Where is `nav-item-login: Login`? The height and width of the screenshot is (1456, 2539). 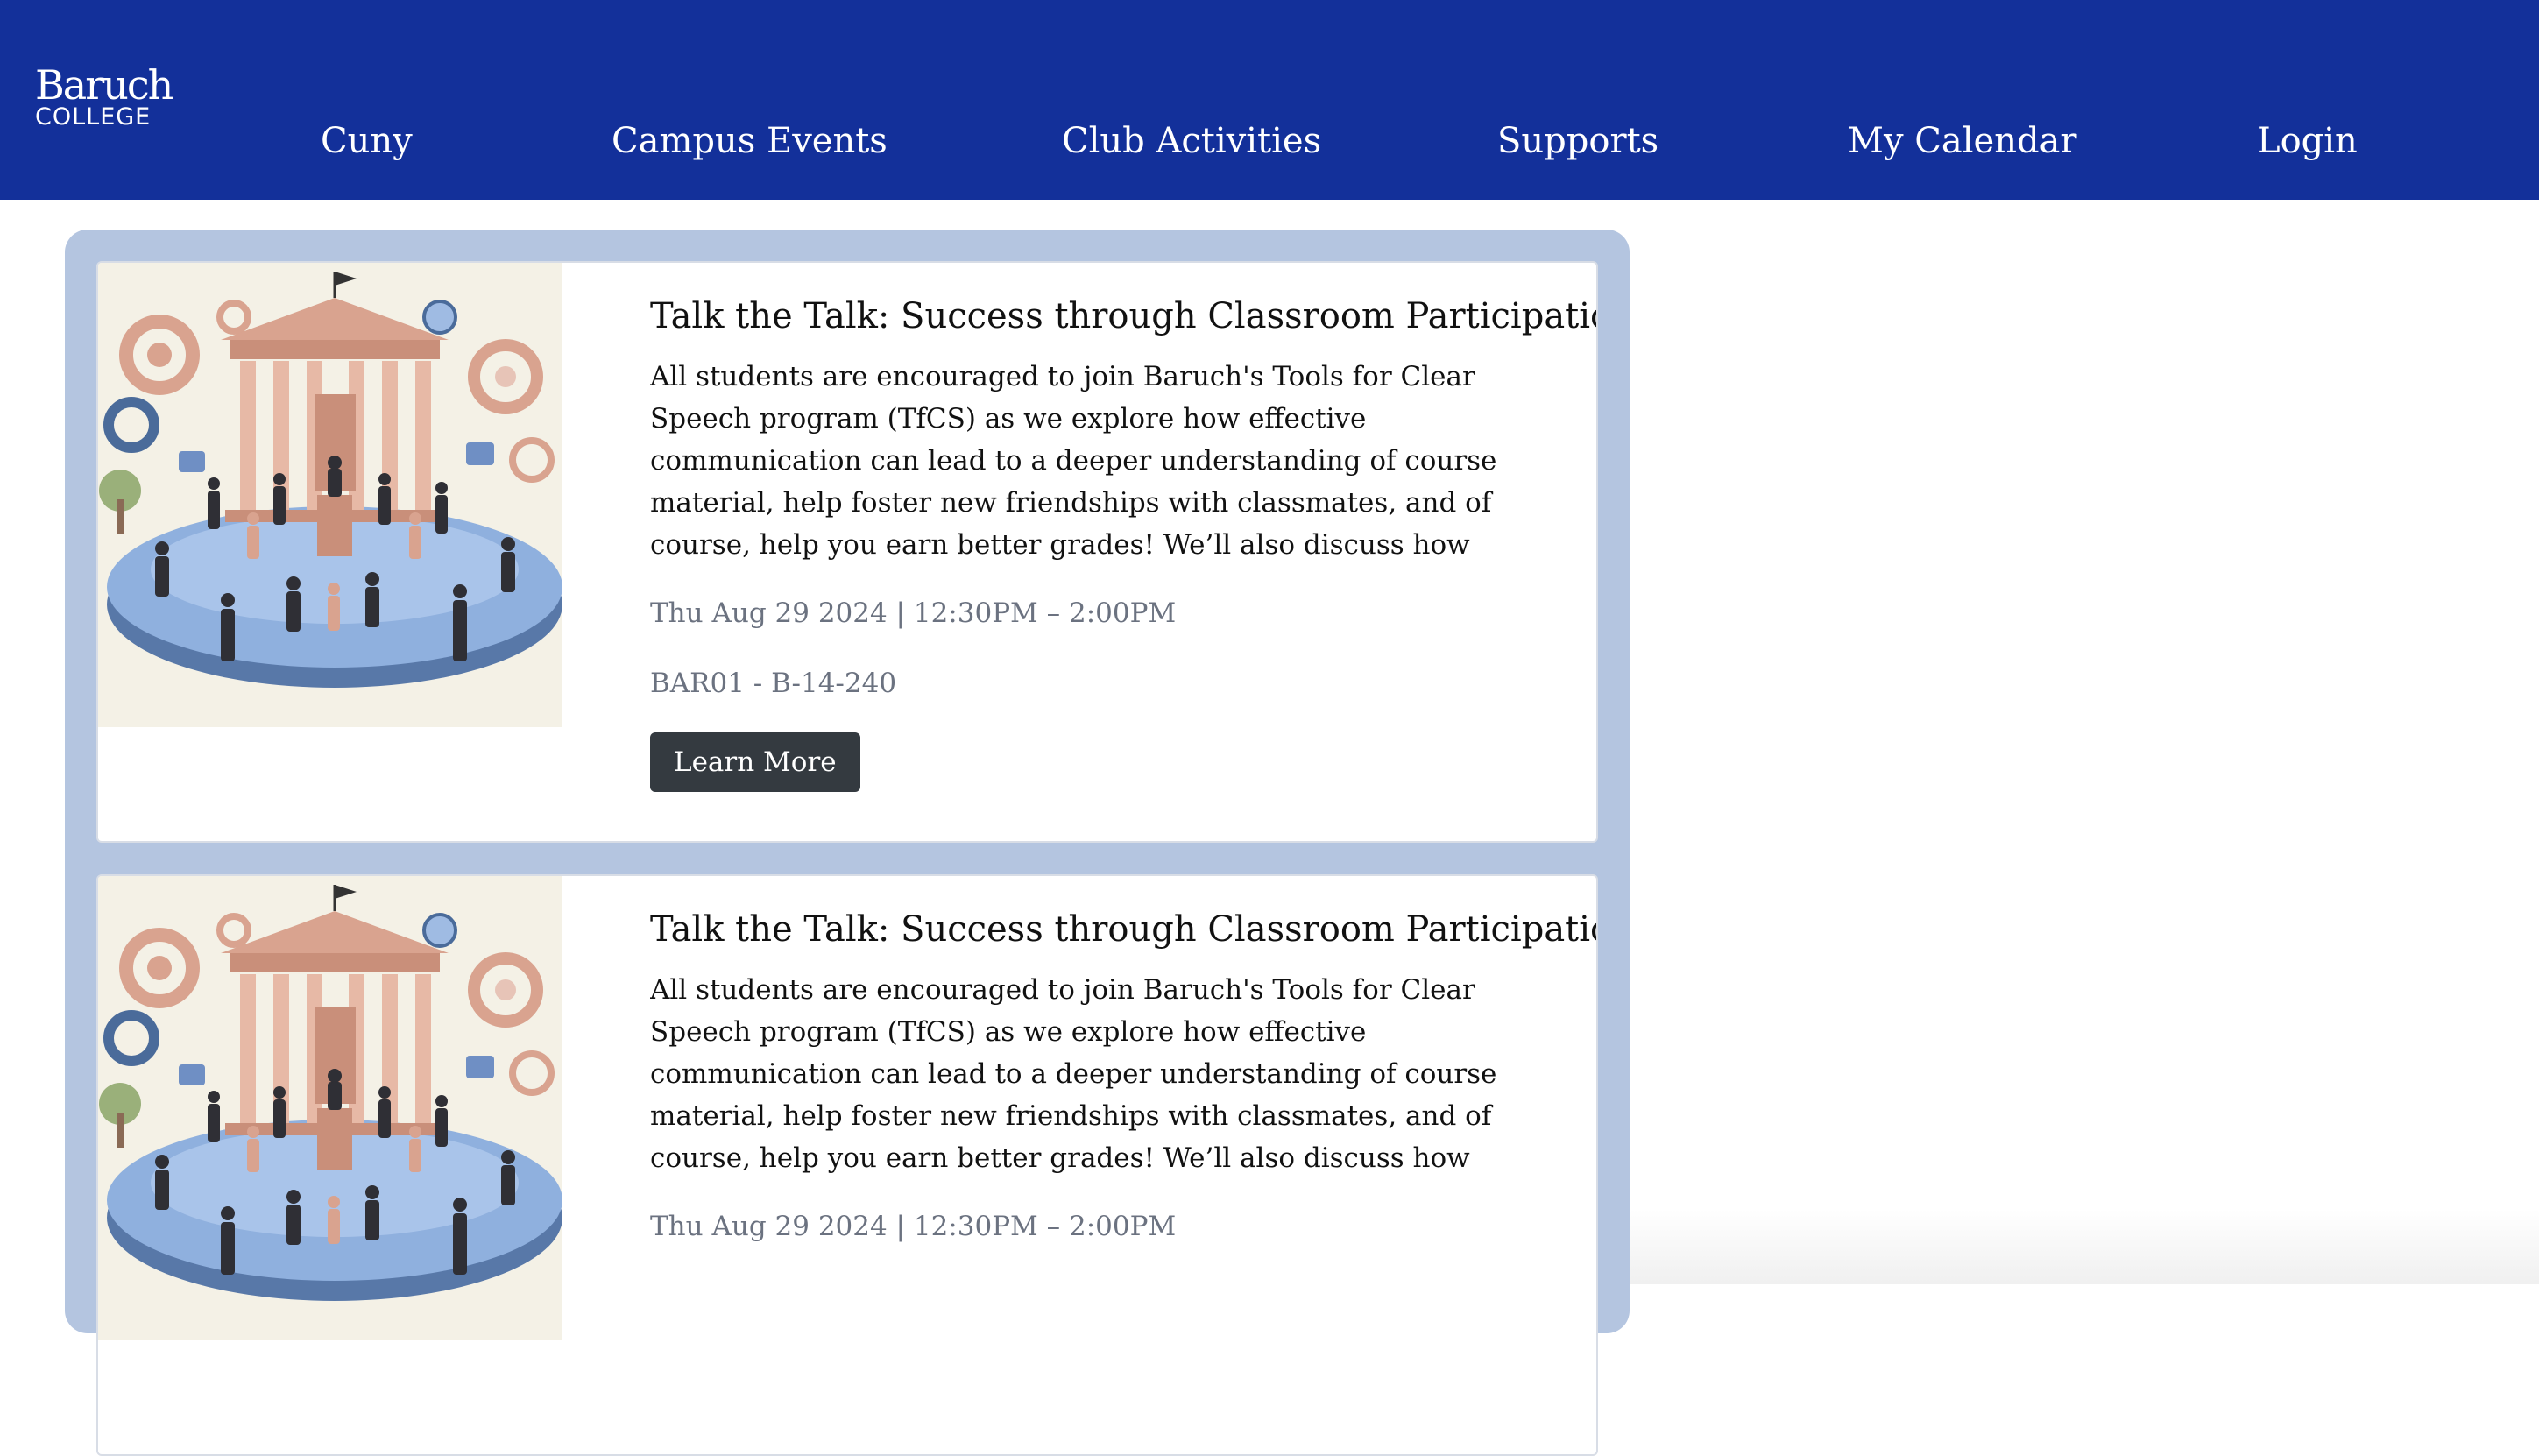 nav-item-login: Login is located at coordinates (2307, 141).